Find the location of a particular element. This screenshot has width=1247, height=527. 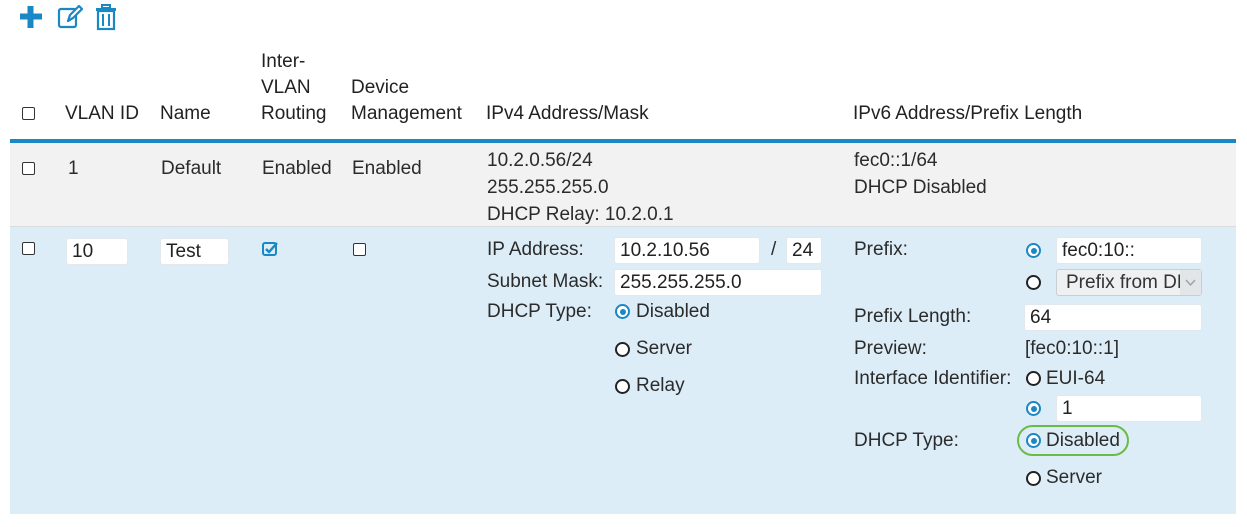

trash-icon is located at coordinates (106, 17).